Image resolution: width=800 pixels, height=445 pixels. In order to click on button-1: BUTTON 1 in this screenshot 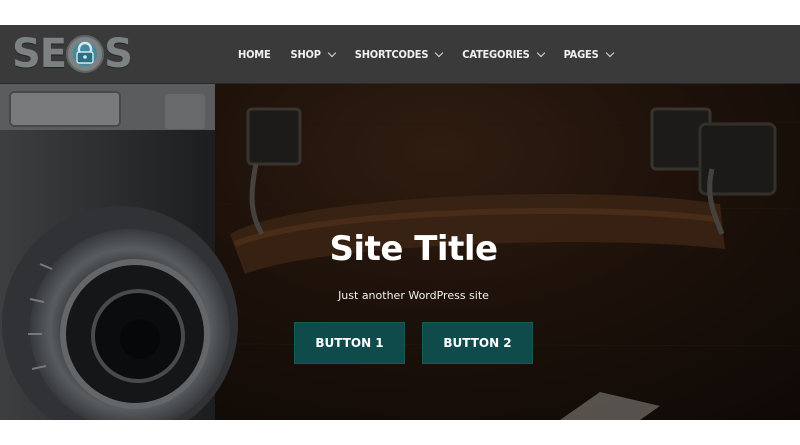, I will do `click(349, 343)`.